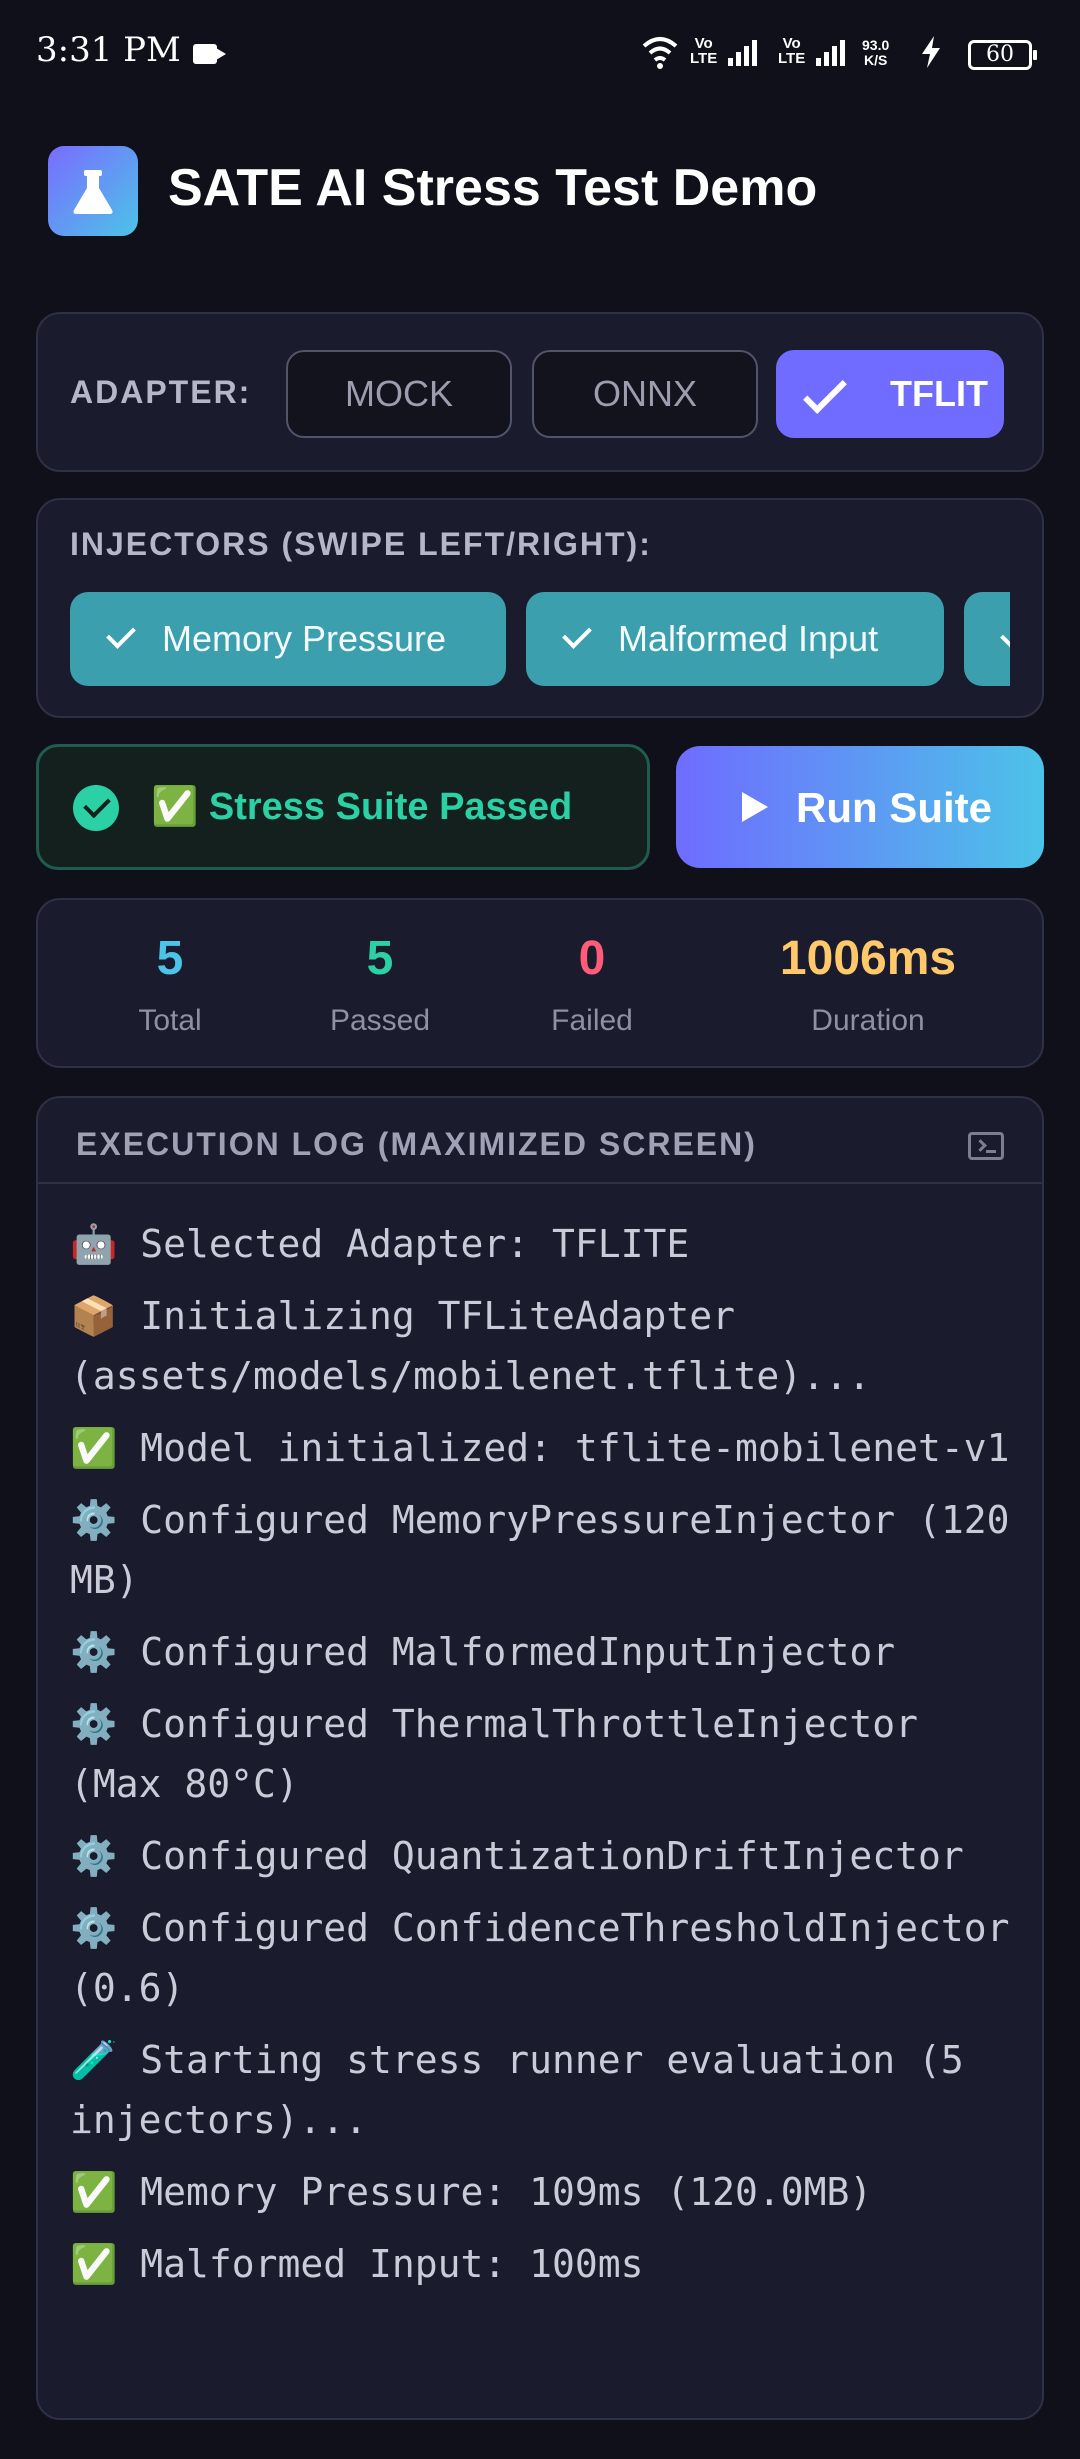  Describe the element at coordinates (894, 807) in the screenshot. I see `run-suite-label: Run Suite` at that location.